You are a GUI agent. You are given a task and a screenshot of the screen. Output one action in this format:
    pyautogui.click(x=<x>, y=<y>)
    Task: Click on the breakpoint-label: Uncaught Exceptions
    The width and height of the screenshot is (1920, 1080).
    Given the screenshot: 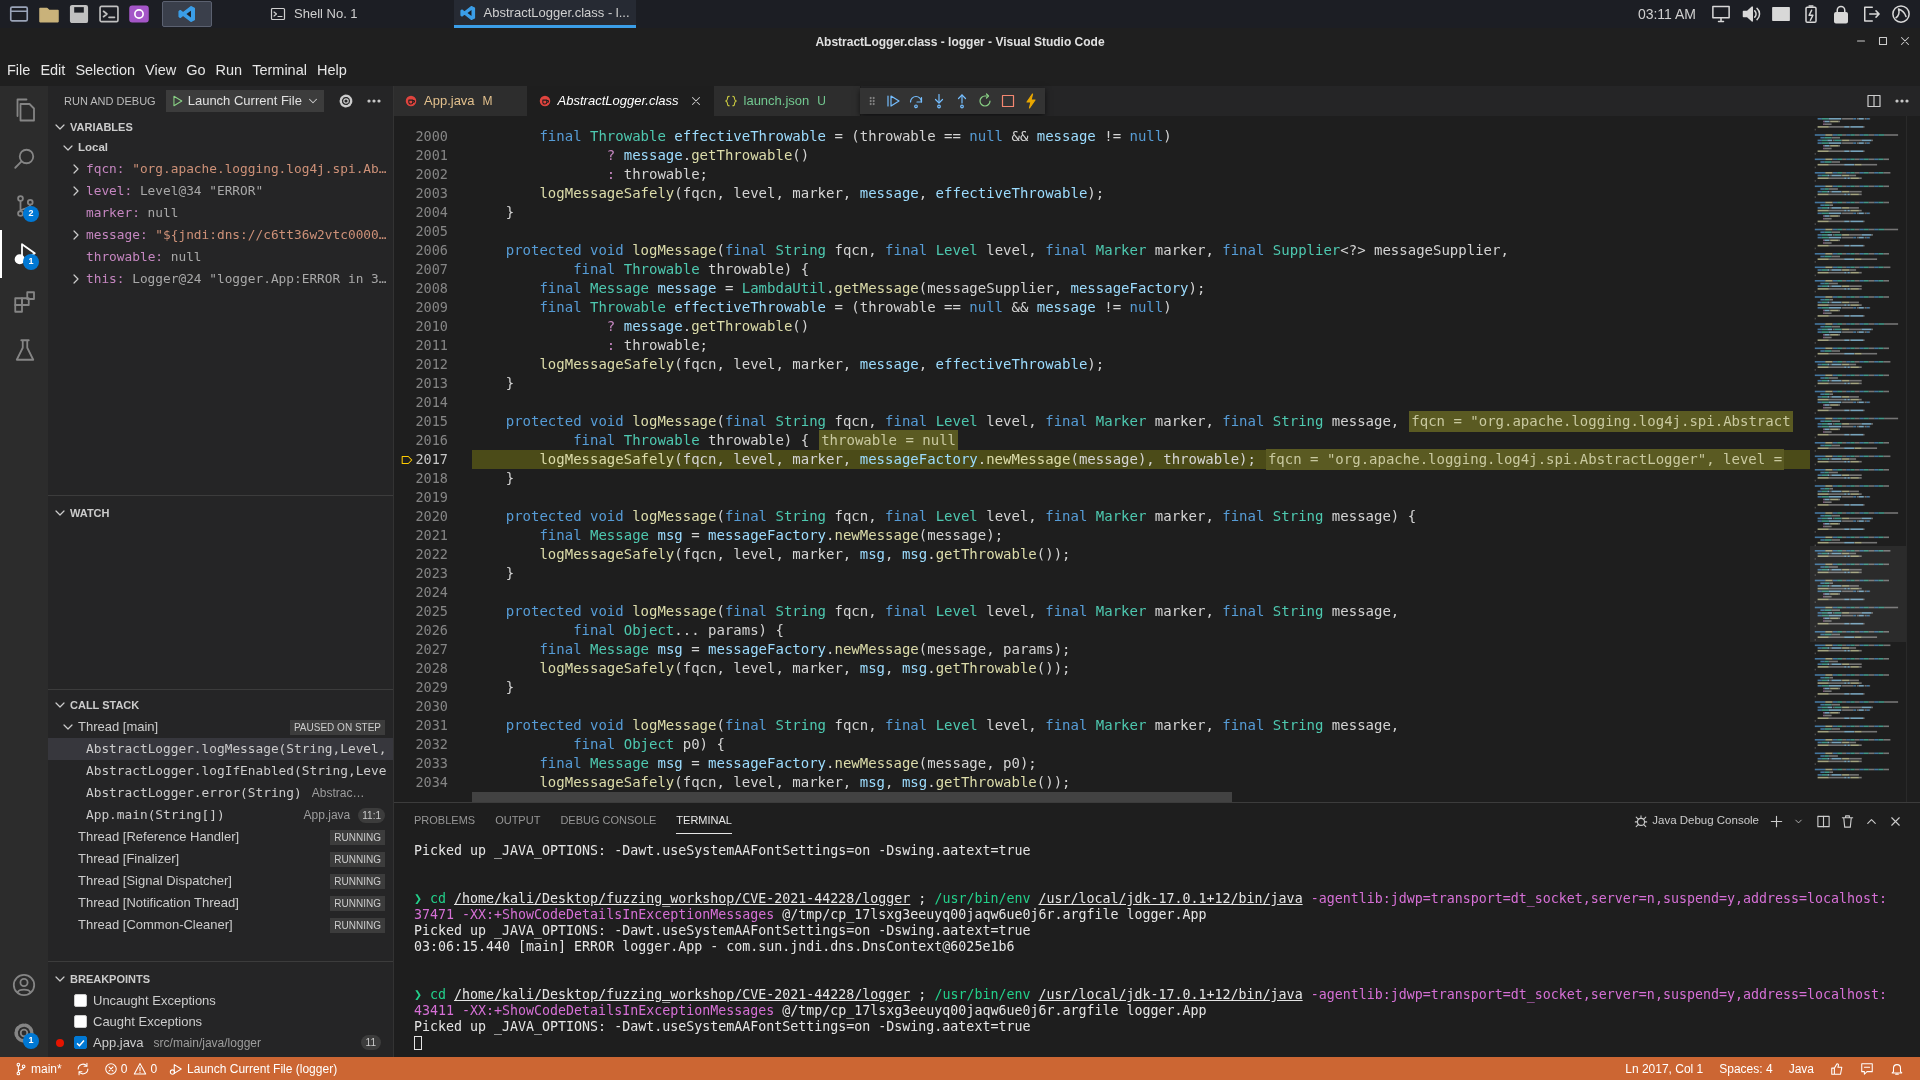 What is the action you would take?
    pyautogui.click(x=154, y=1000)
    